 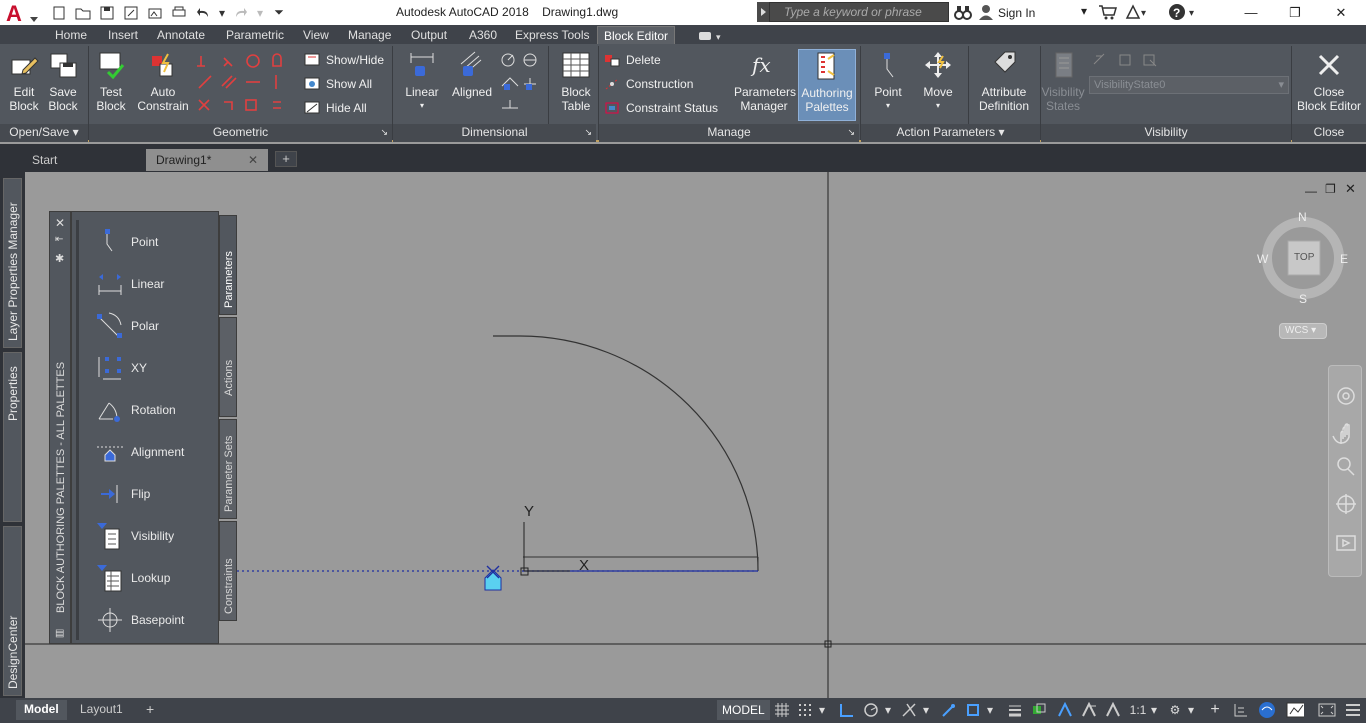 I want to click on binoculars-icon, so click(x=963, y=13).